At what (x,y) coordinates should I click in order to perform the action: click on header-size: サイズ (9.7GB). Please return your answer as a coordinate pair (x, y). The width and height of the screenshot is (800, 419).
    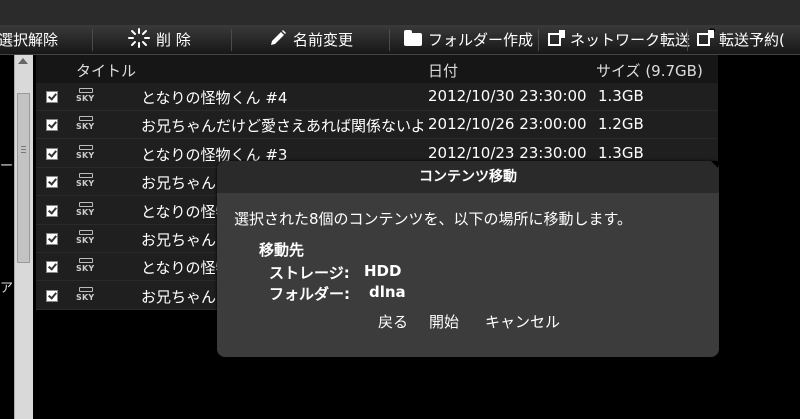
    Looking at the image, I should click on (649, 70).